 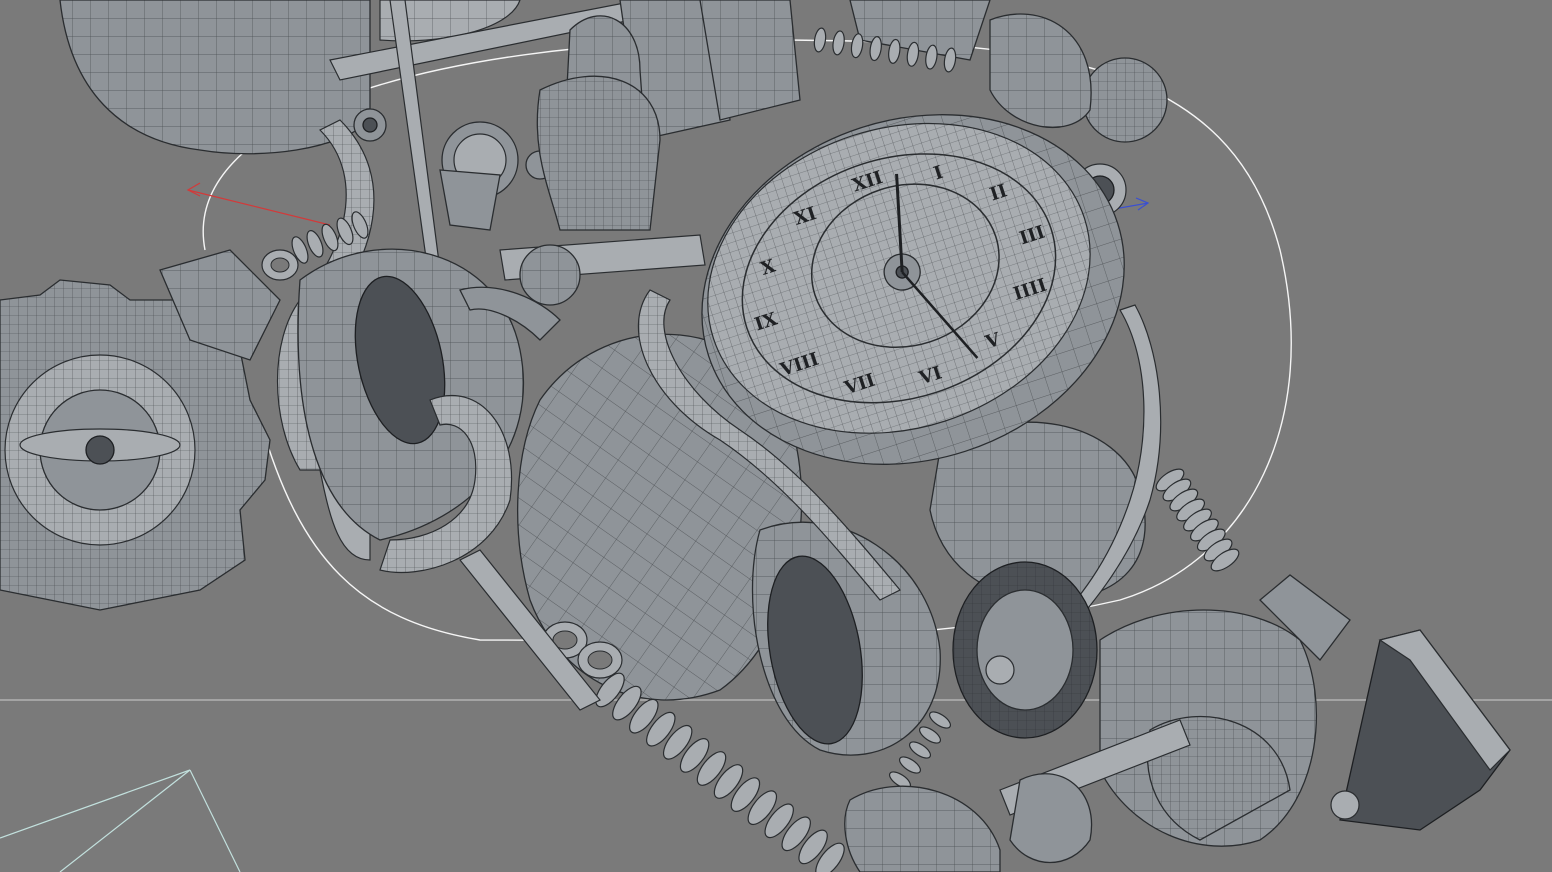 I want to click on left-gear, so click(x=140, y=430).